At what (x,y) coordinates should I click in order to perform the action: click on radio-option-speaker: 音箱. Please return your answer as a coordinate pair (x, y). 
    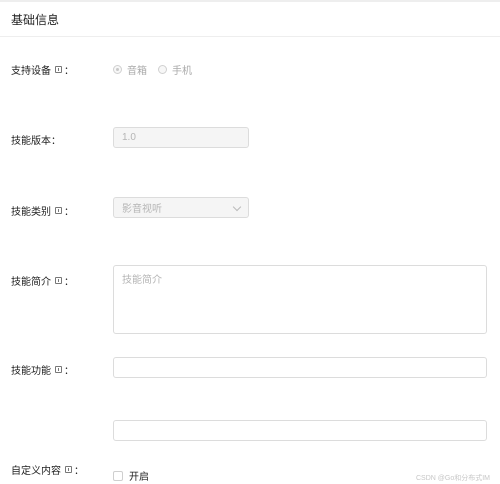
    Looking at the image, I should click on (130, 69).